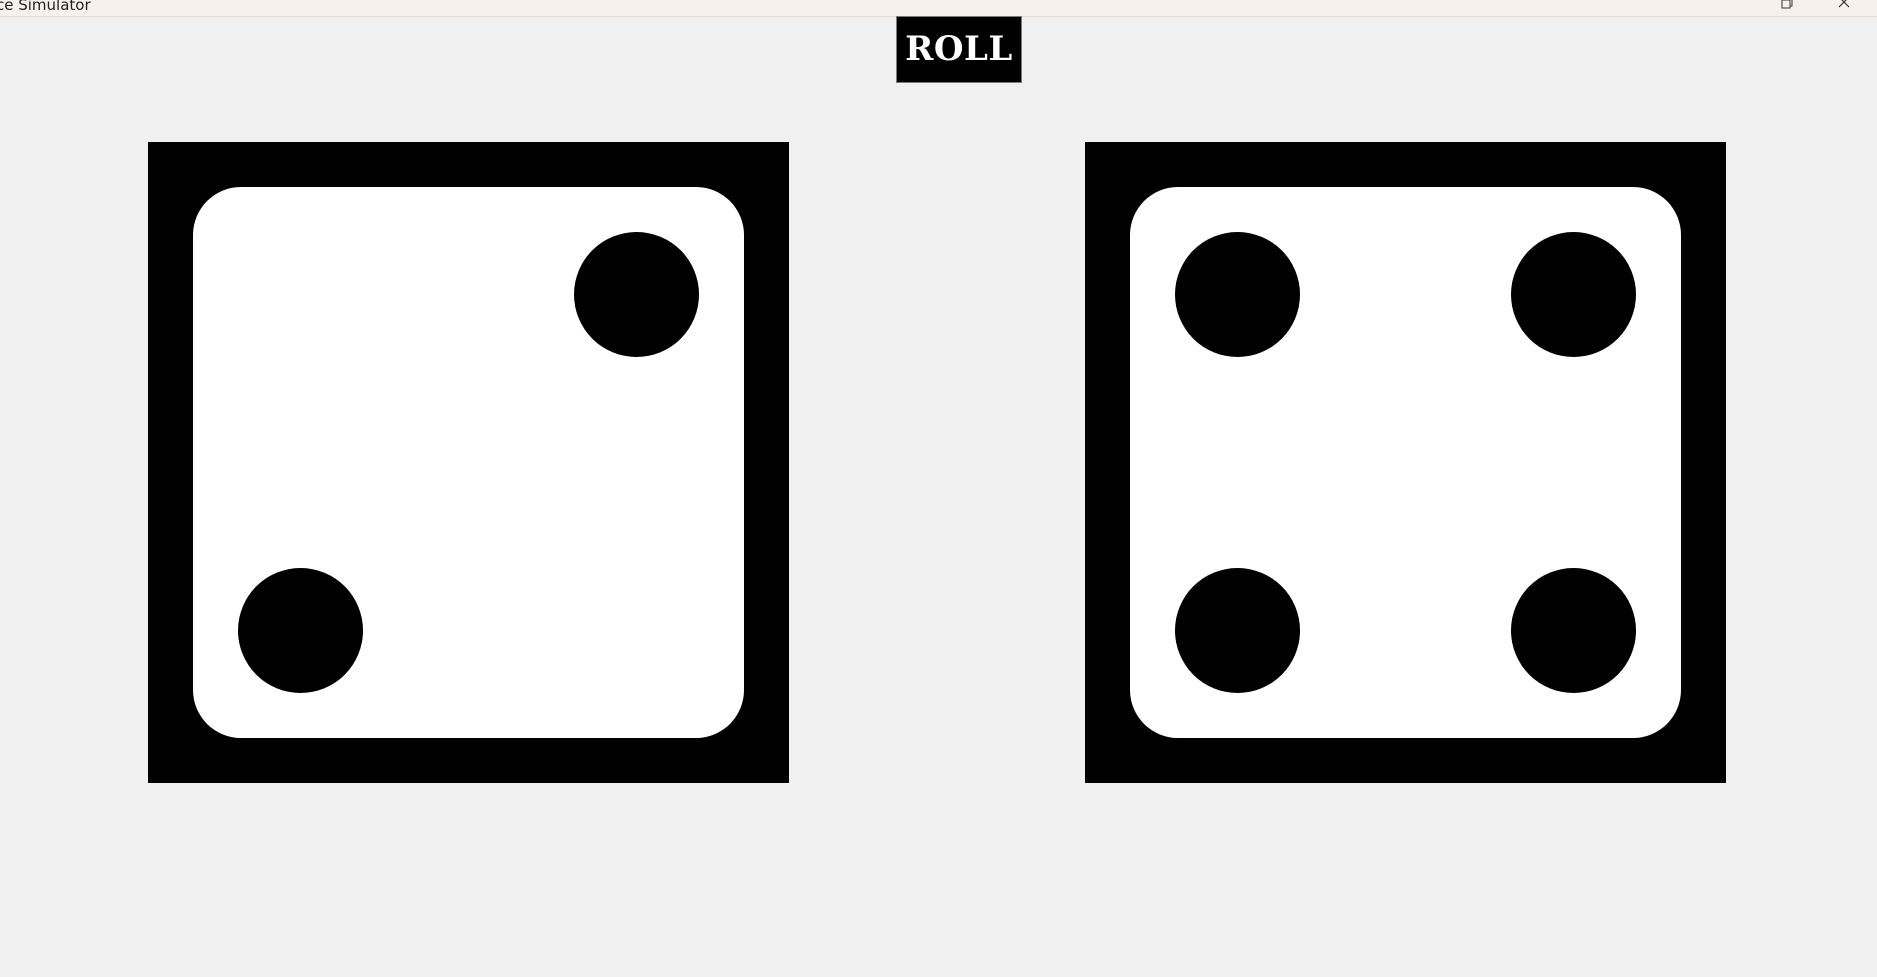  Describe the element at coordinates (1844, 5) in the screenshot. I see `close-icon` at that location.